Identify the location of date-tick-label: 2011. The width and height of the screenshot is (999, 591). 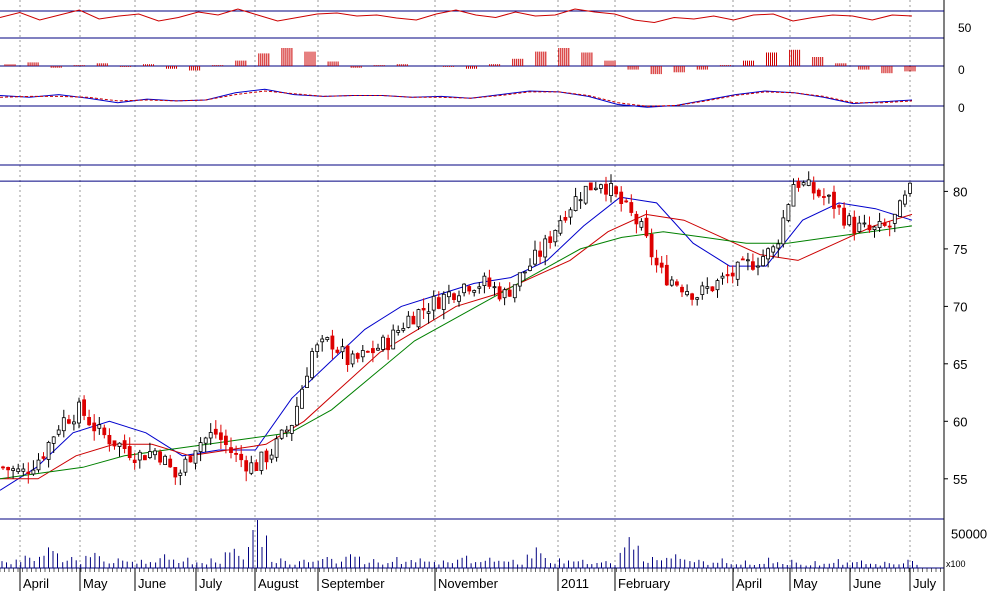
(575, 583).